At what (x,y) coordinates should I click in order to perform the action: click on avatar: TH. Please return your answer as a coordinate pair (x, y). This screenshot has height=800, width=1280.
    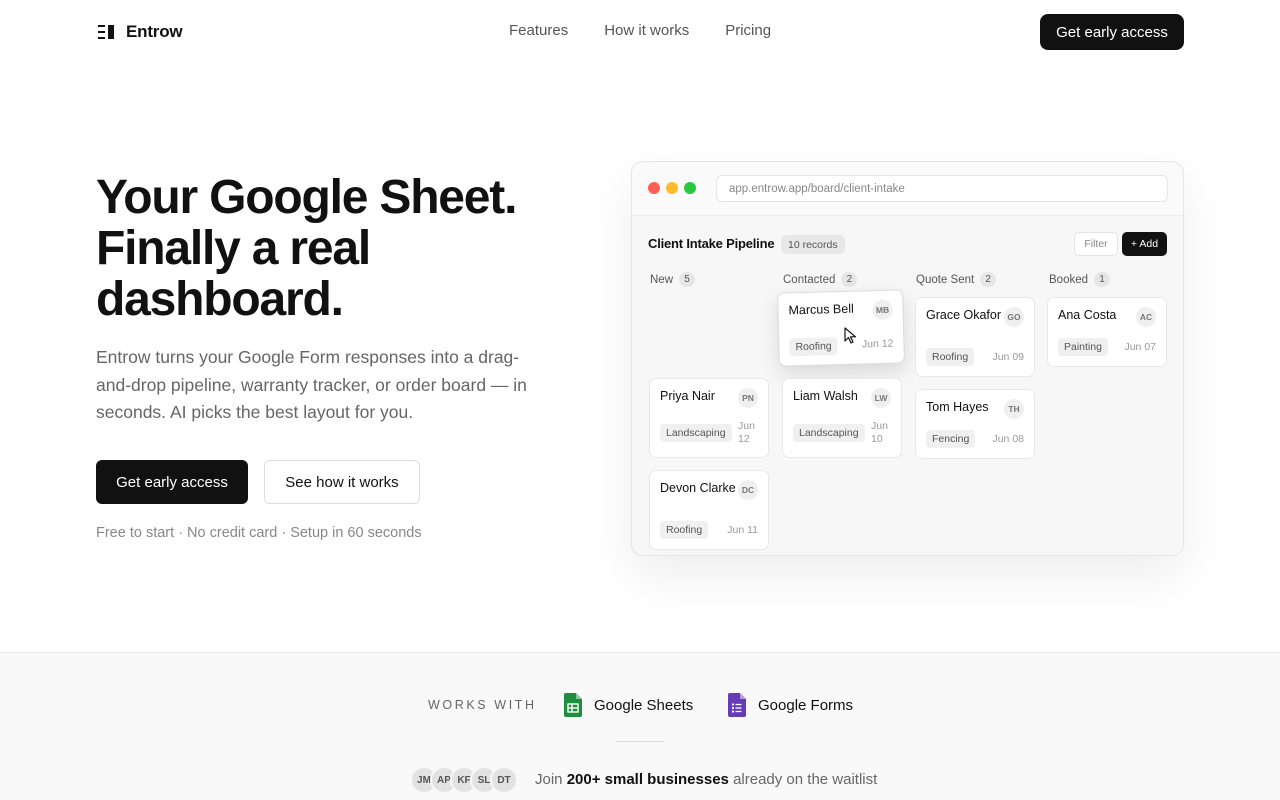
    Looking at the image, I should click on (1014, 409).